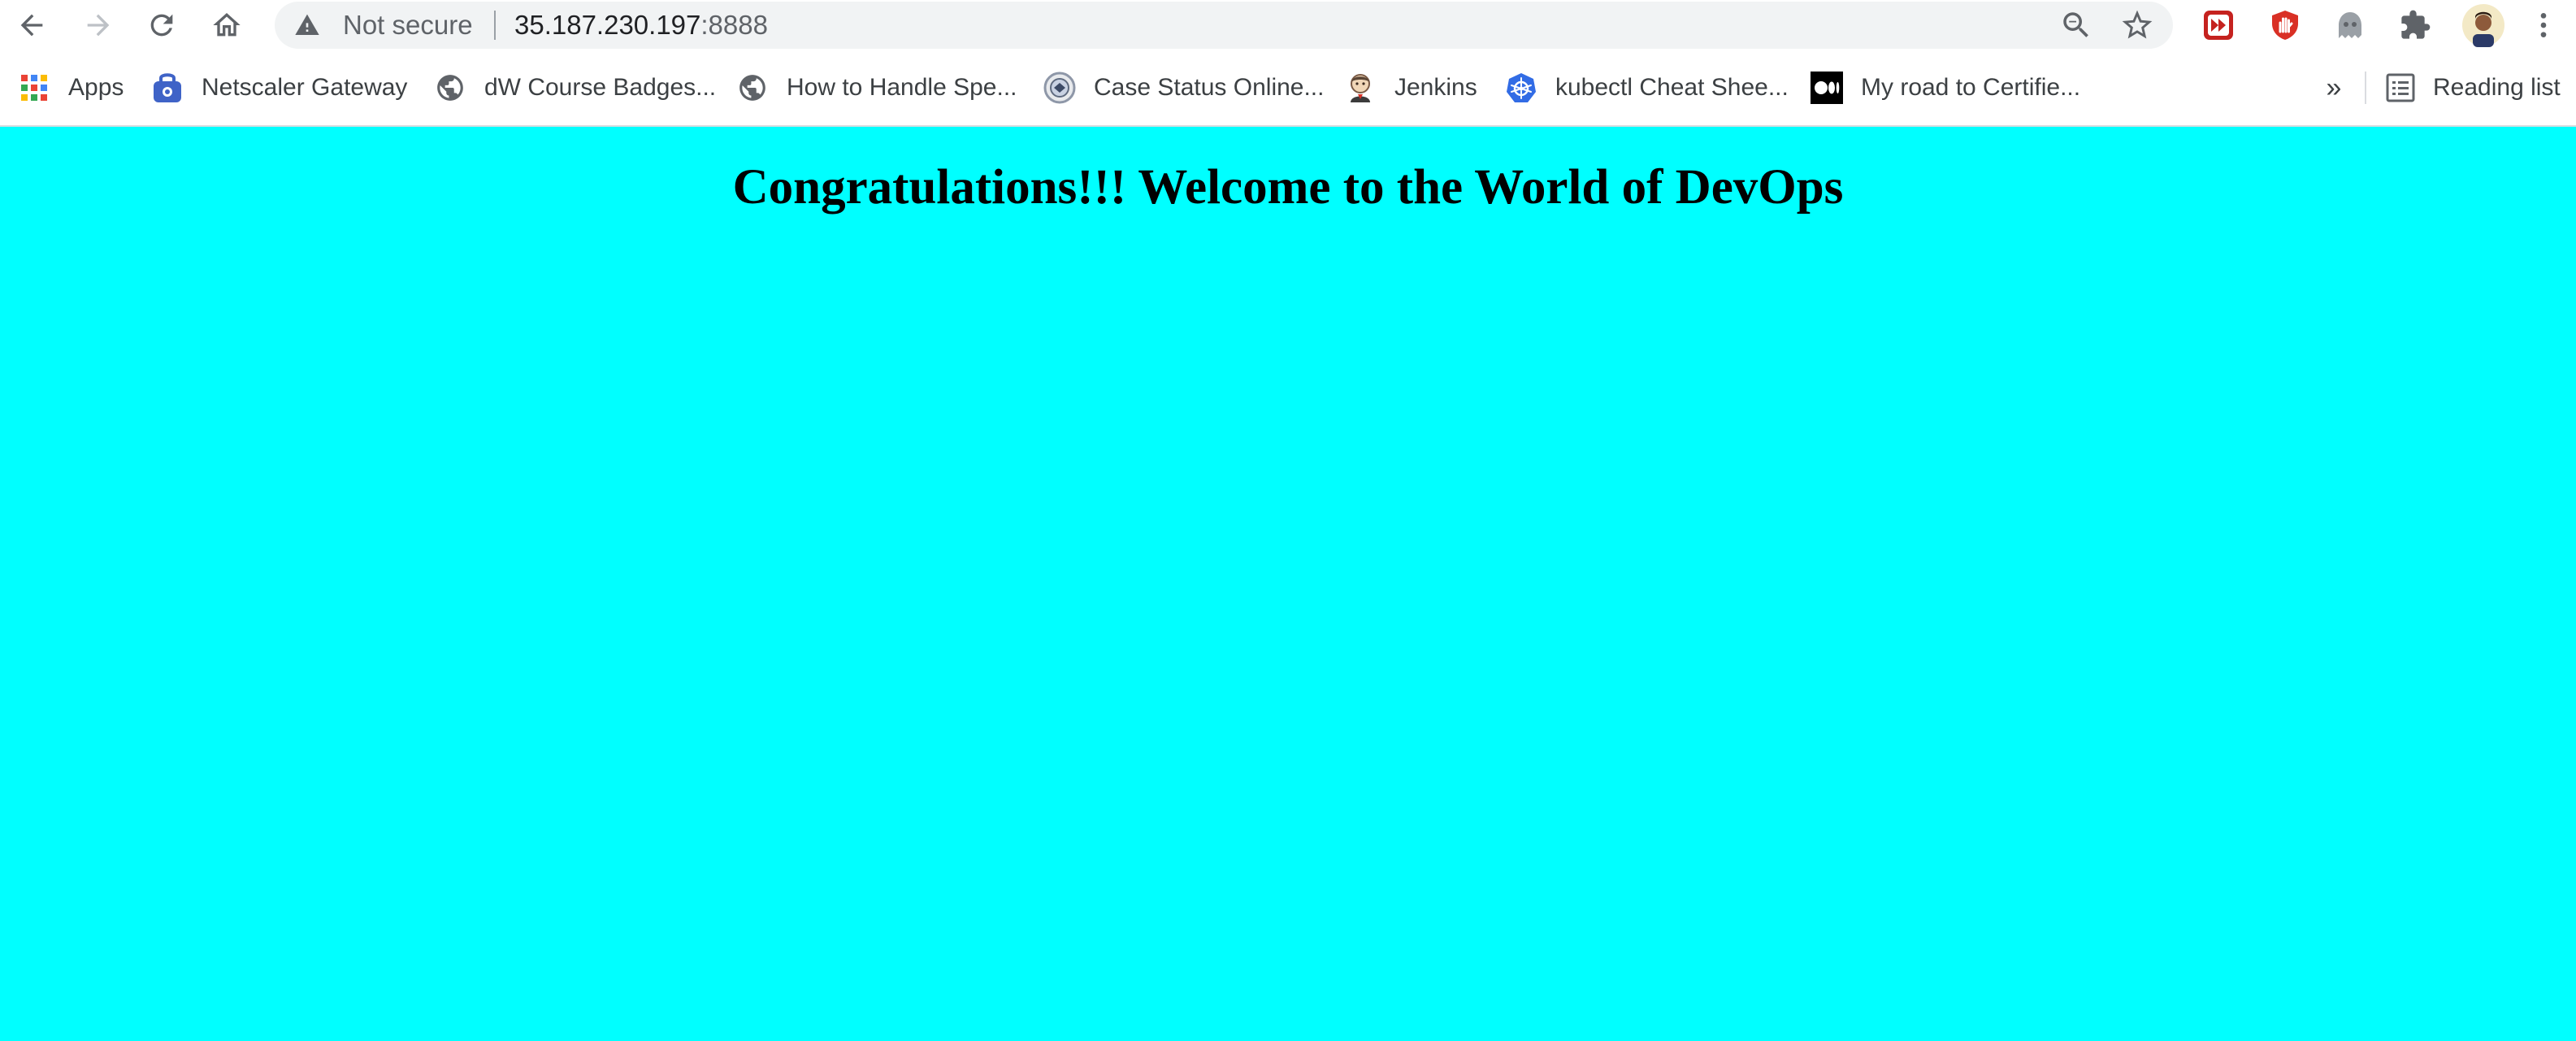 This screenshot has width=2576, height=1041. I want to click on omnibox-divider, so click(495, 26).